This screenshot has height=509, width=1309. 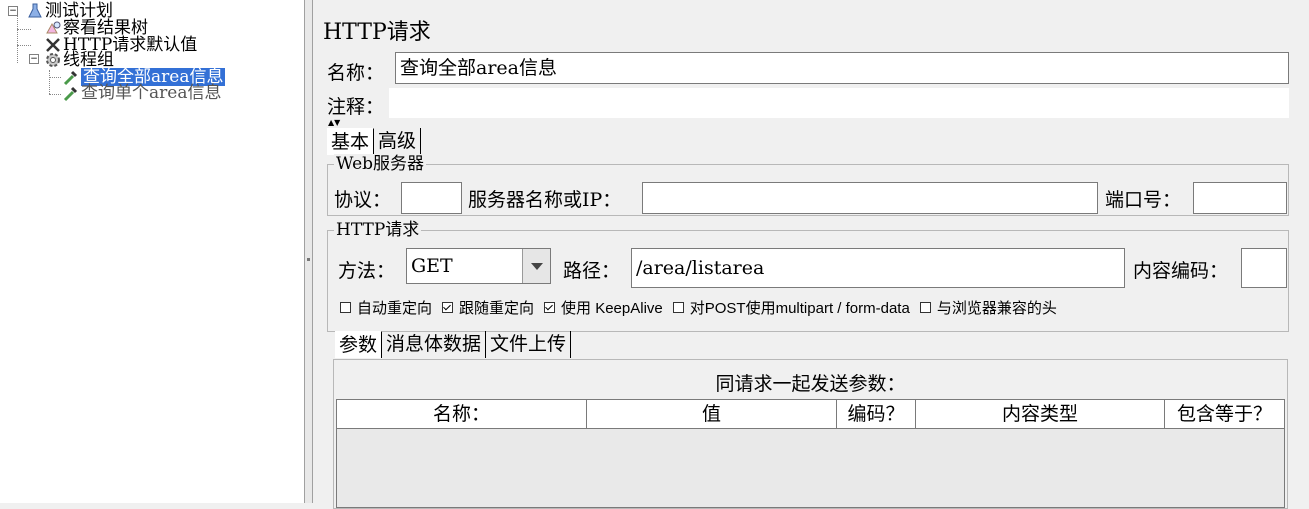 I want to click on tab-parameters: 参数, so click(x=359, y=344).